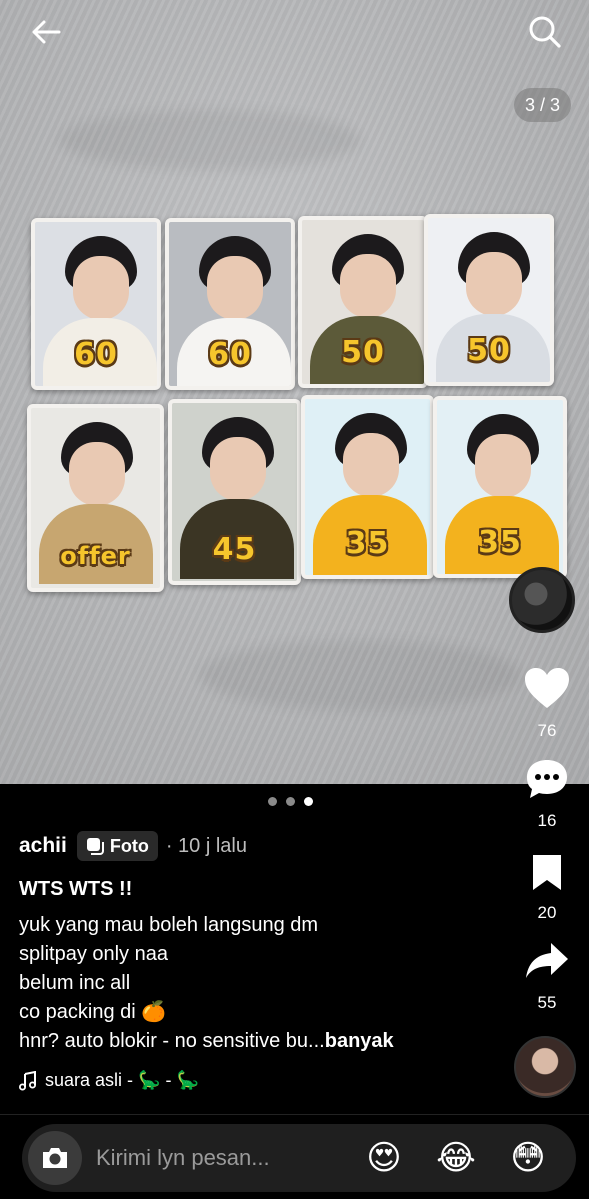  Describe the element at coordinates (542, 105) in the screenshot. I see `image-counter: 3 / 3` at that location.